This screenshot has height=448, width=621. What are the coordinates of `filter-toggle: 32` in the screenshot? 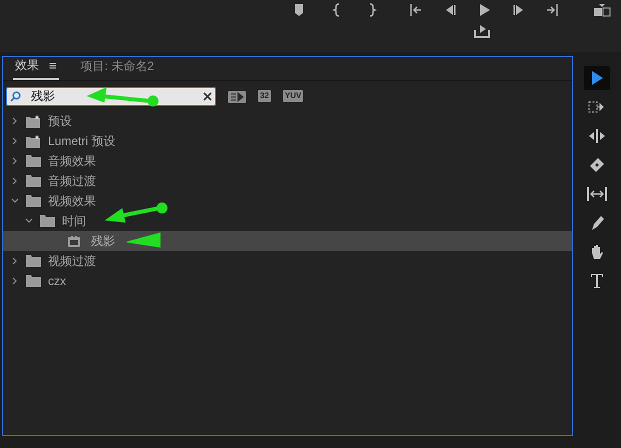 It's located at (264, 96).